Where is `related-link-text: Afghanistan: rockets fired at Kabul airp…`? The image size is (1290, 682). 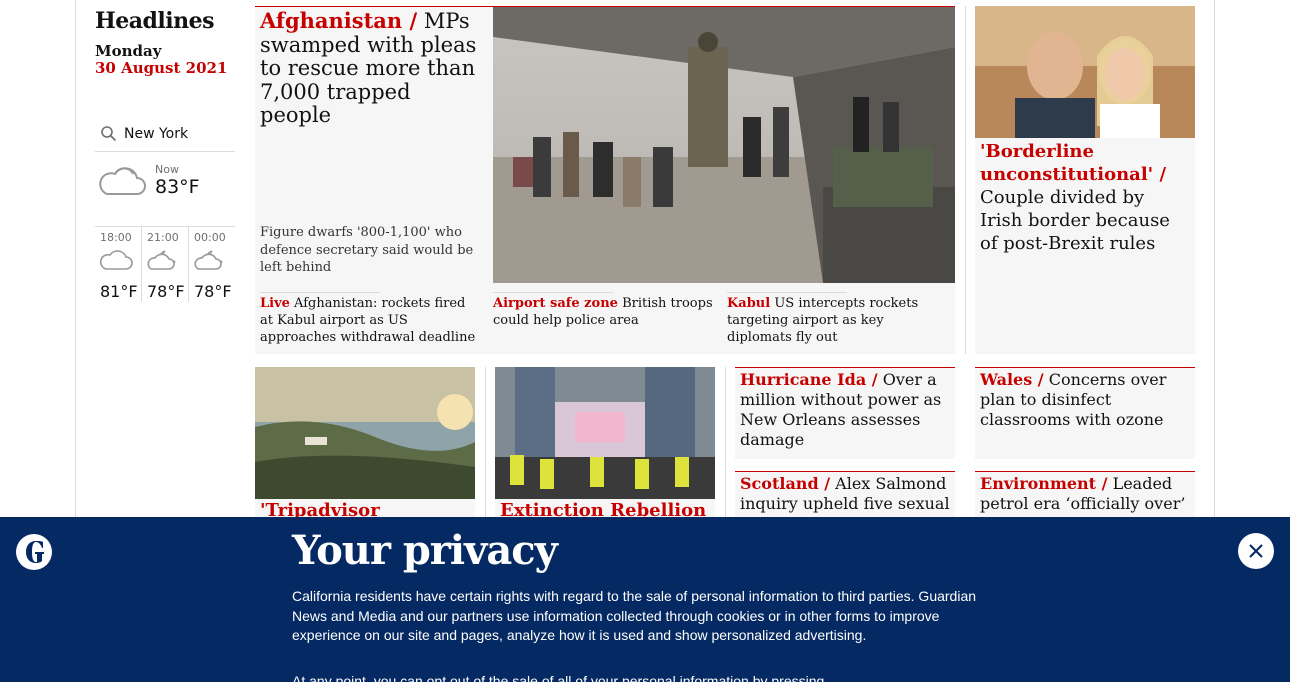 related-link-text: Afghanistan: rockets fired at Kabul airp… is located at coordinates (368, 320).